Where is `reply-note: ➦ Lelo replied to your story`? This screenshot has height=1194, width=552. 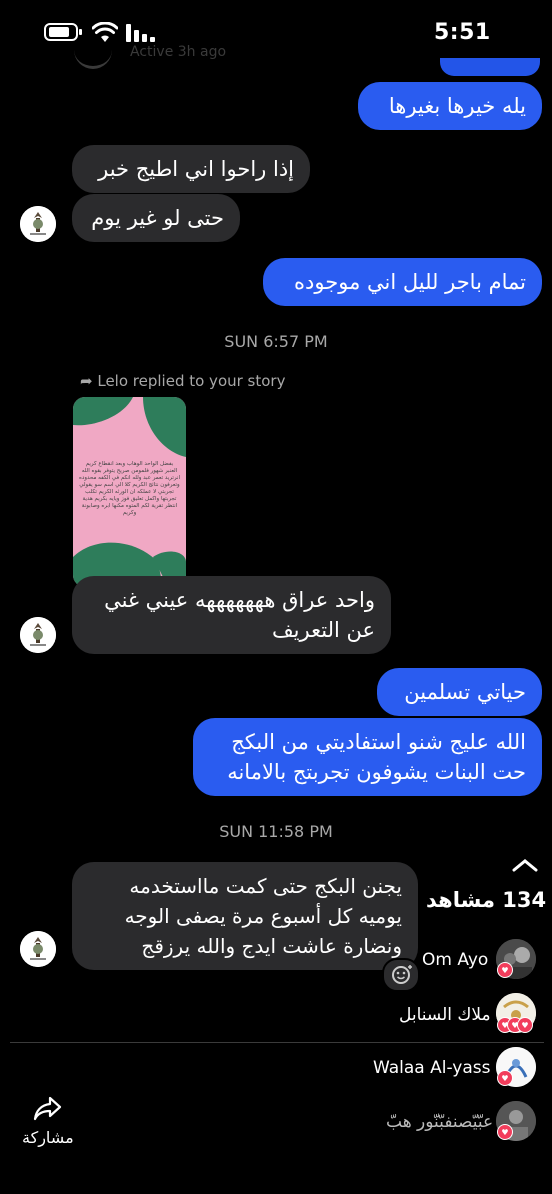 reply-note: ➦ Lelo replied to your story is located at coordinates (182, 381).